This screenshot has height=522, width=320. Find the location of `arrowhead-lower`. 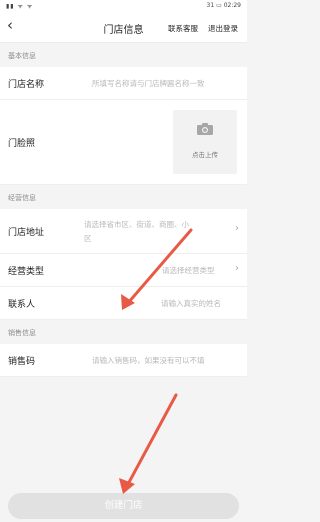

arrowhead-lower is located at coordinates (127, 486).